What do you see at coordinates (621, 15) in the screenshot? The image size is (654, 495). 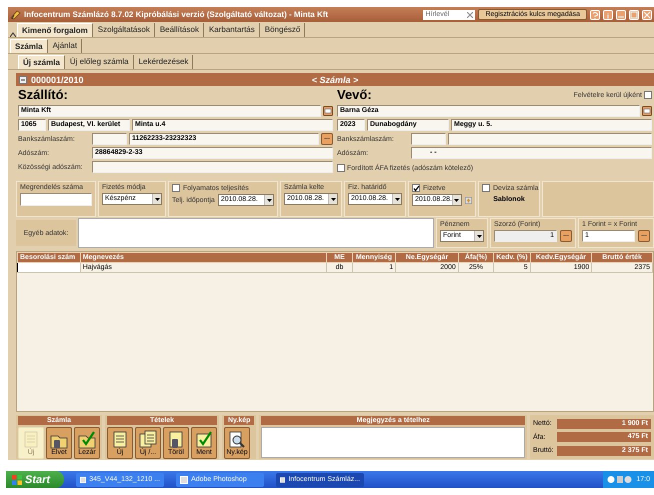 I see `minimize-icon` at bounding box center [621, 15].